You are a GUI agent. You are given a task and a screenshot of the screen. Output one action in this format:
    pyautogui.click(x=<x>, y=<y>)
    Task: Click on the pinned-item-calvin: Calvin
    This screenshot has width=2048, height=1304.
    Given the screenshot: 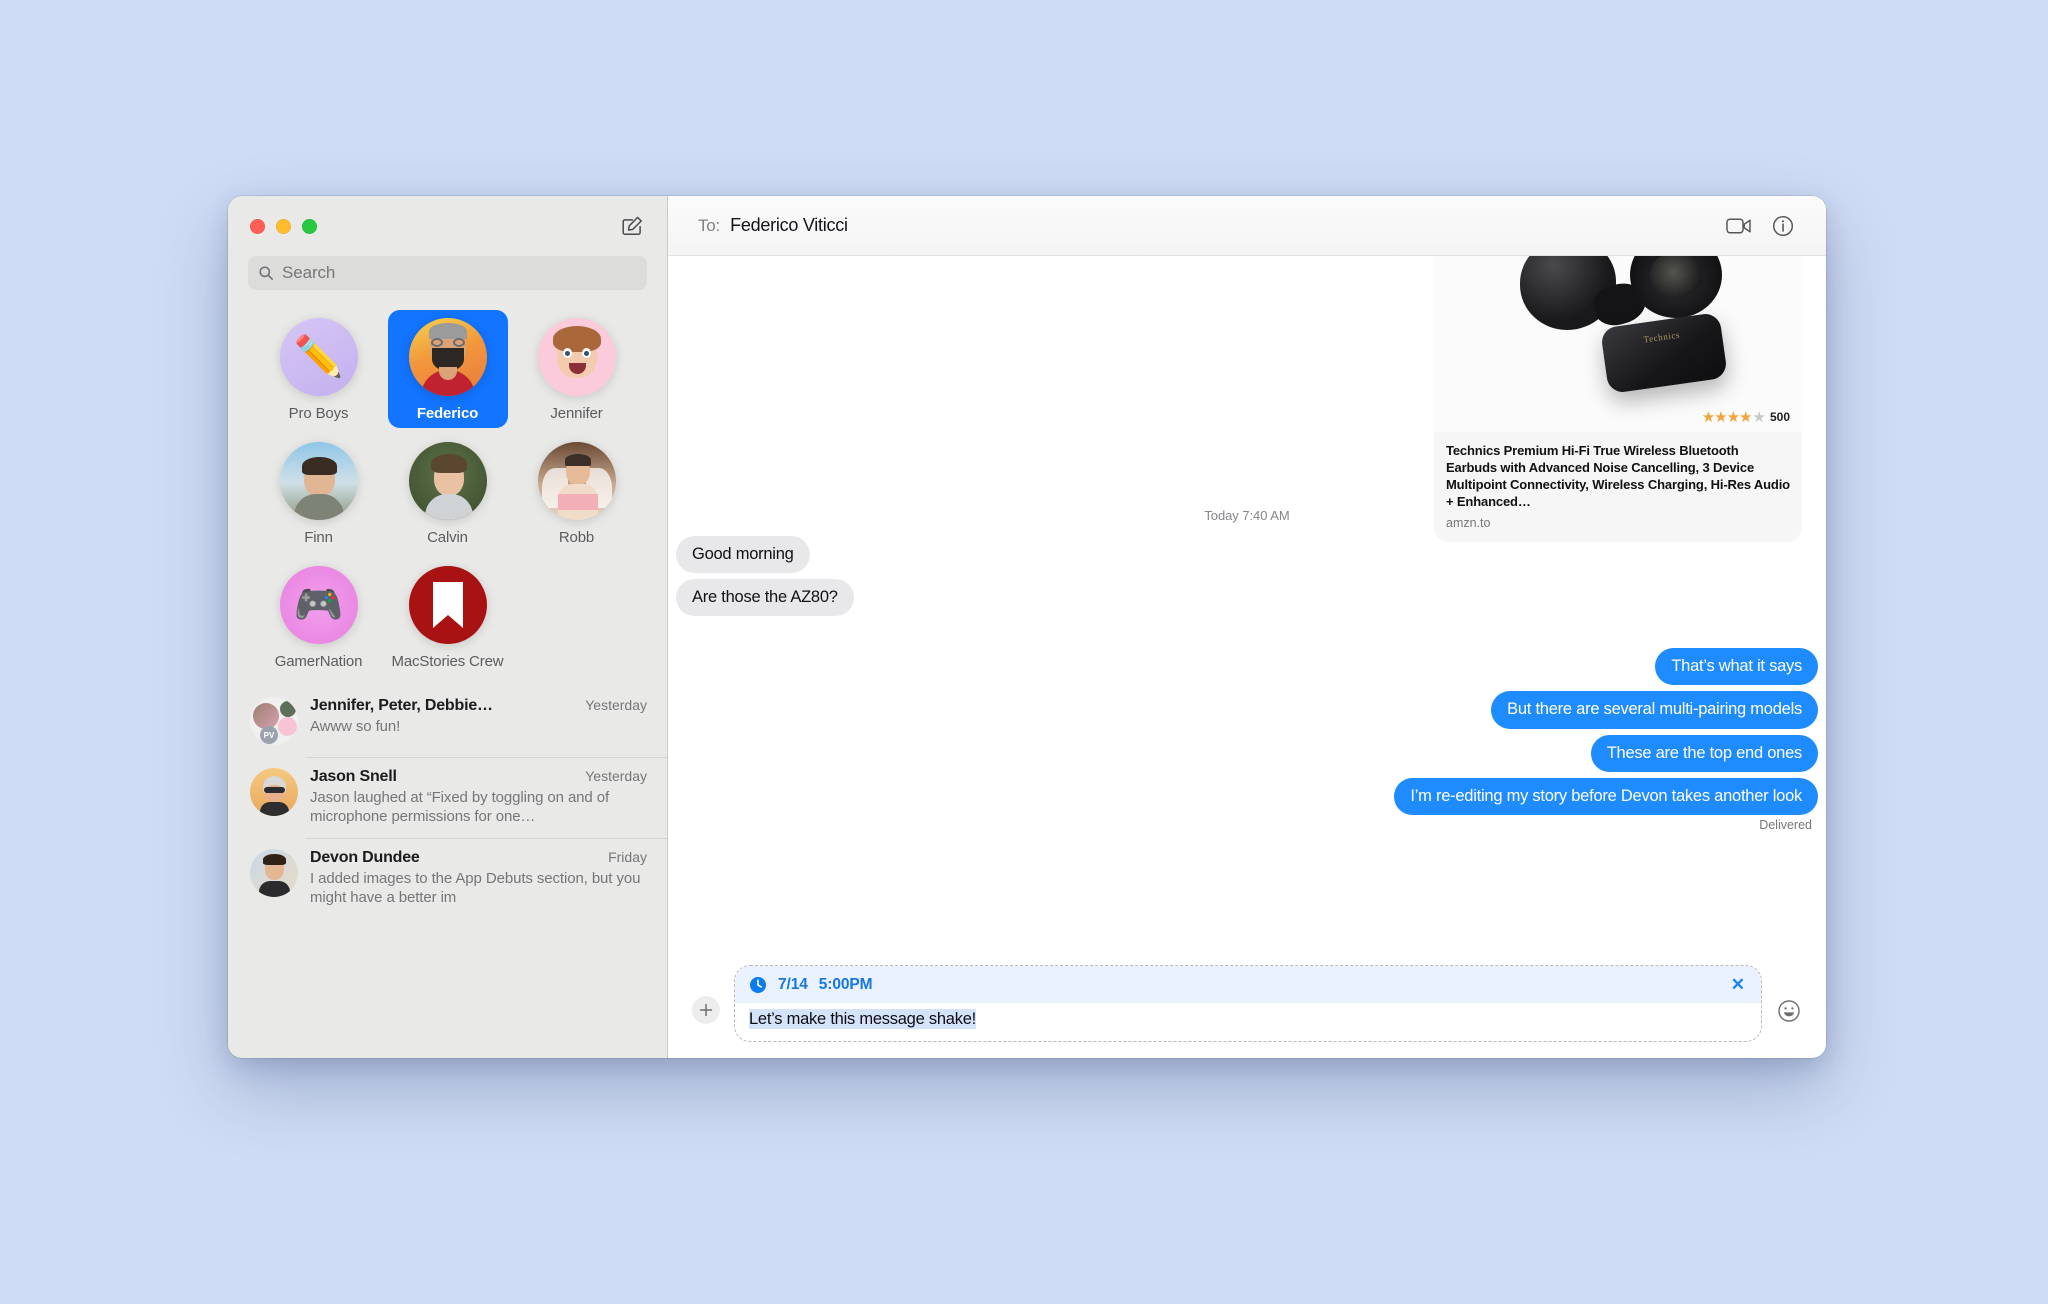 What is the action you would take?
    pyautogui.click(x=448, y=493)
    